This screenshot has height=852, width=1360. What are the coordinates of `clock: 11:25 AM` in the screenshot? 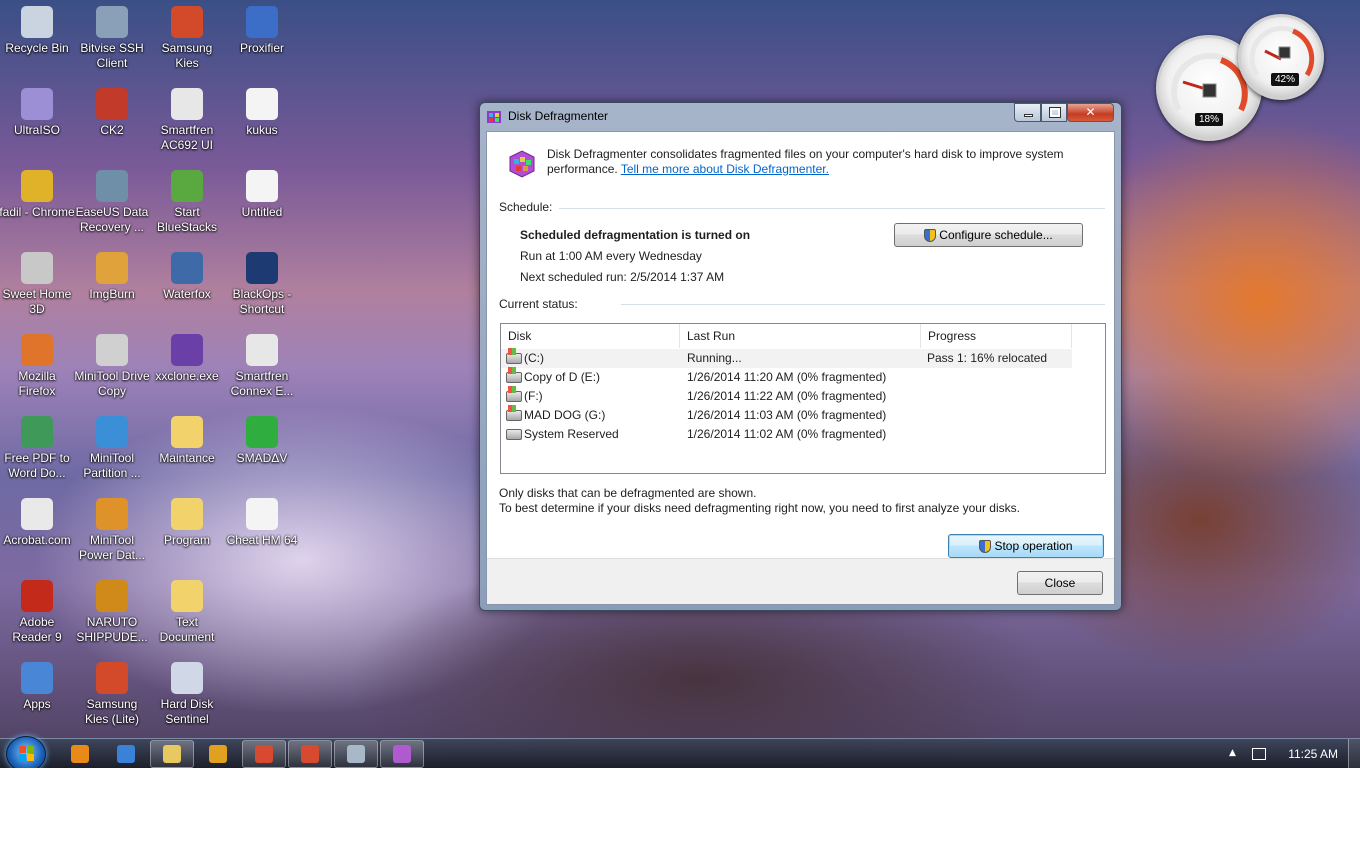 It's located at (1313, 754).